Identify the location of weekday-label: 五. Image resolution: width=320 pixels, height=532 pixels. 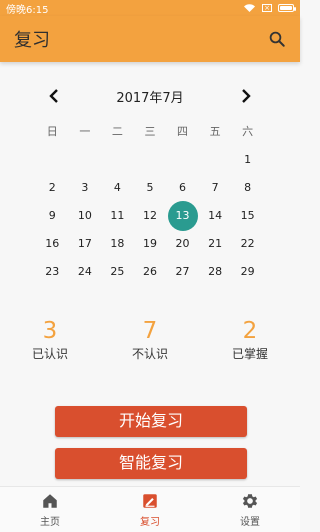
(215, 131).